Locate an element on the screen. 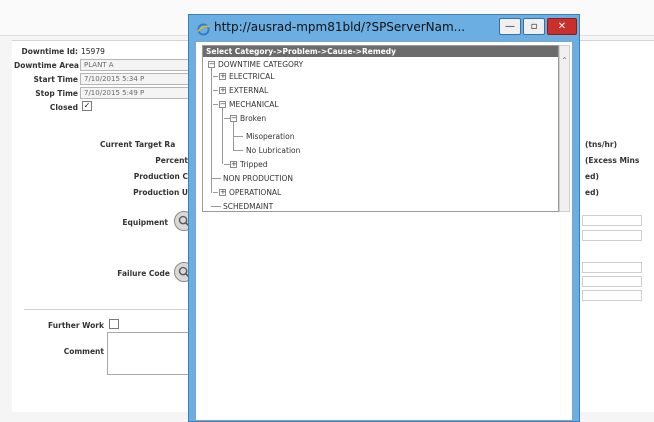  tree-node-mechanical: MECHANICAL is located at coordinates (254, 104).